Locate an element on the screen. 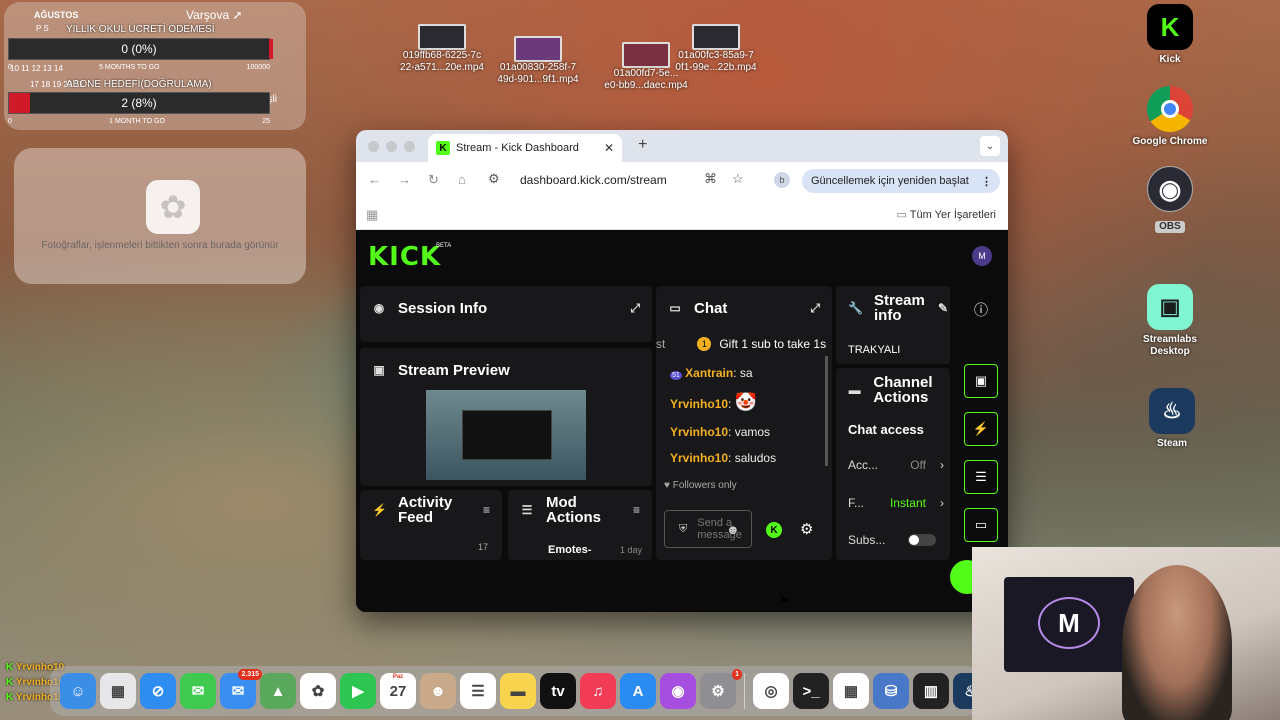  forward-icon: → is located at coordinates (404, 179).